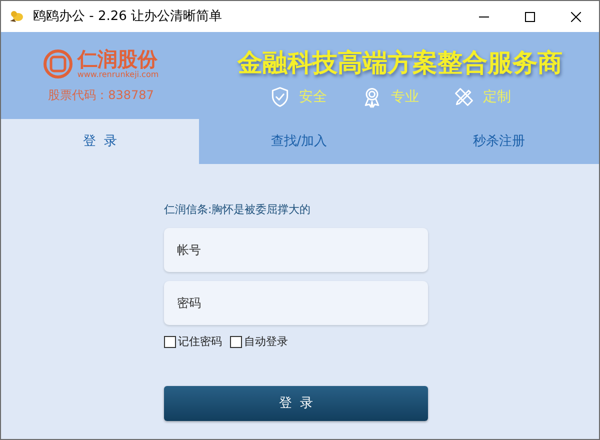 The width and height of the screenshot is (600, 440). Describe the element at coordinates (238, 210) in the screenshot. I see `motto: 仁润信条:胸怀是被委屈撑大的` at that location.